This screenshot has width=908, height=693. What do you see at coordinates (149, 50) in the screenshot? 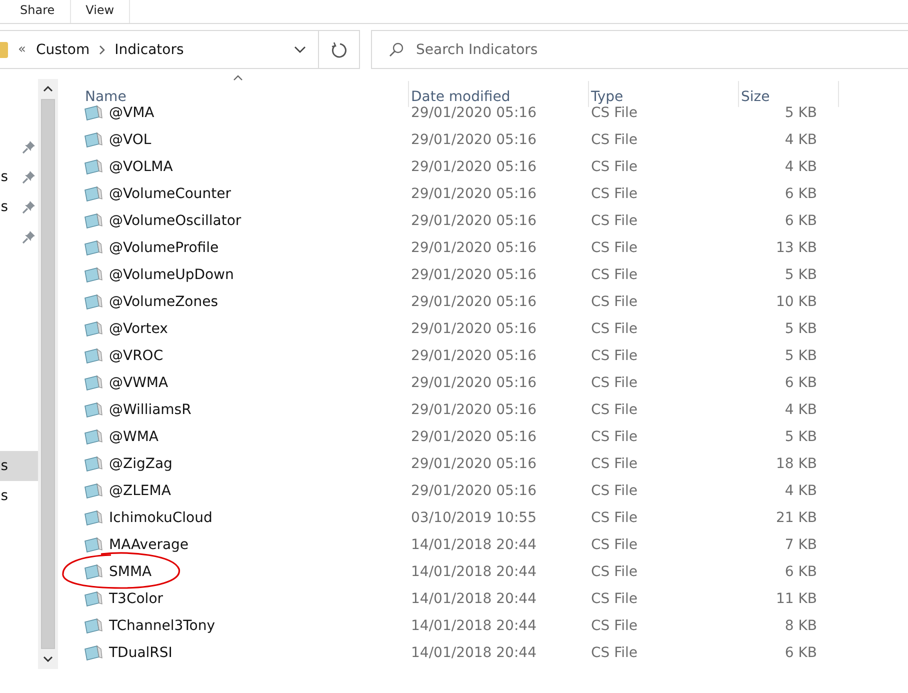
I see `breadcrumb: Indicators` at bounding box center [149, 50].